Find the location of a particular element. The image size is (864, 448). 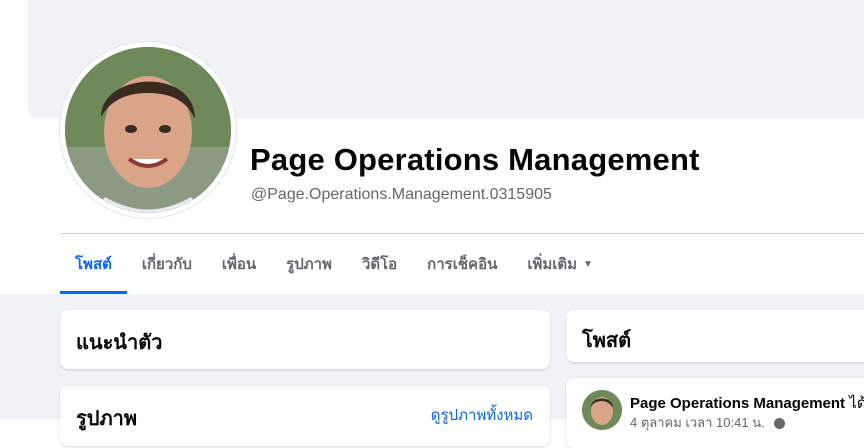

intro-title: แนะนำตัว is located at coordinates (119, 343).